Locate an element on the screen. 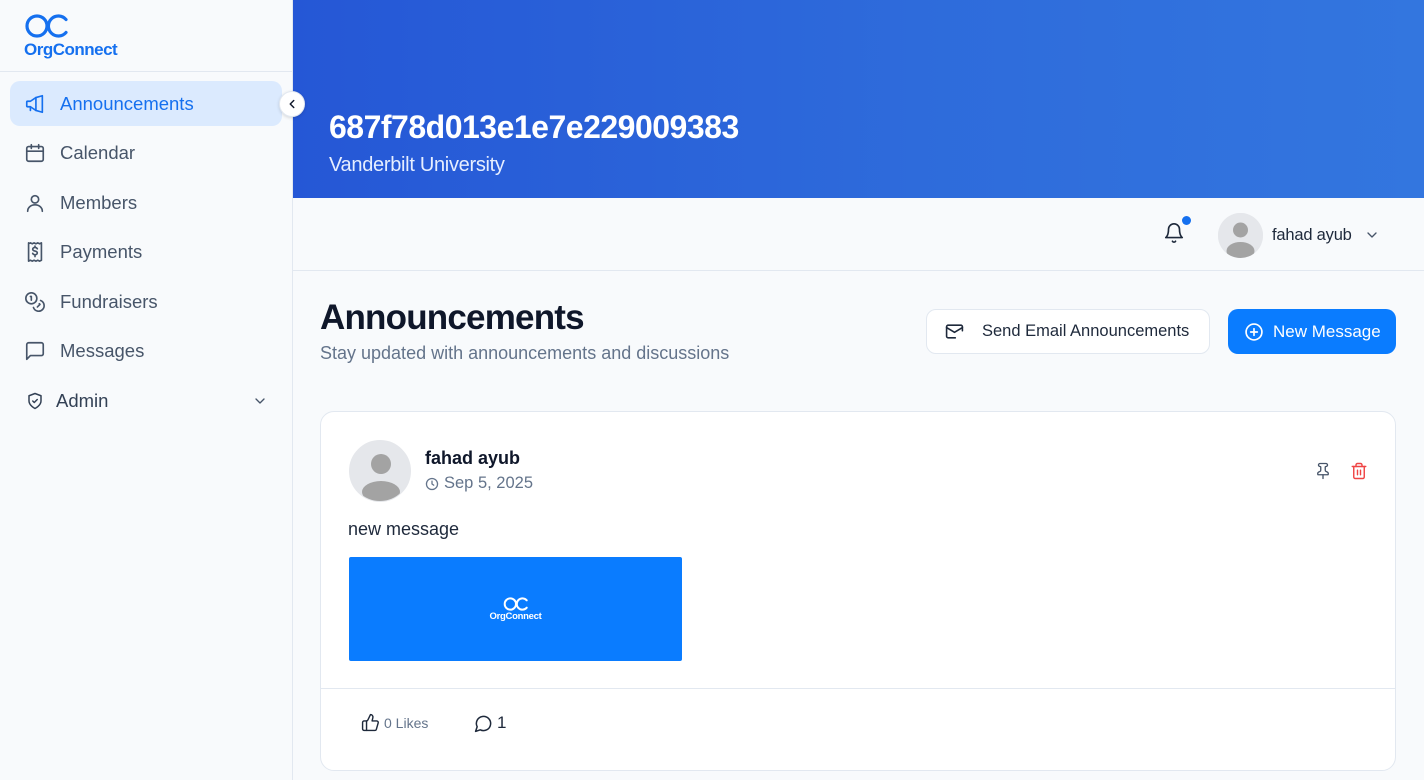 The image size is (1424, 780). notifications-bell-icon is located at coordinates (1174, 233).